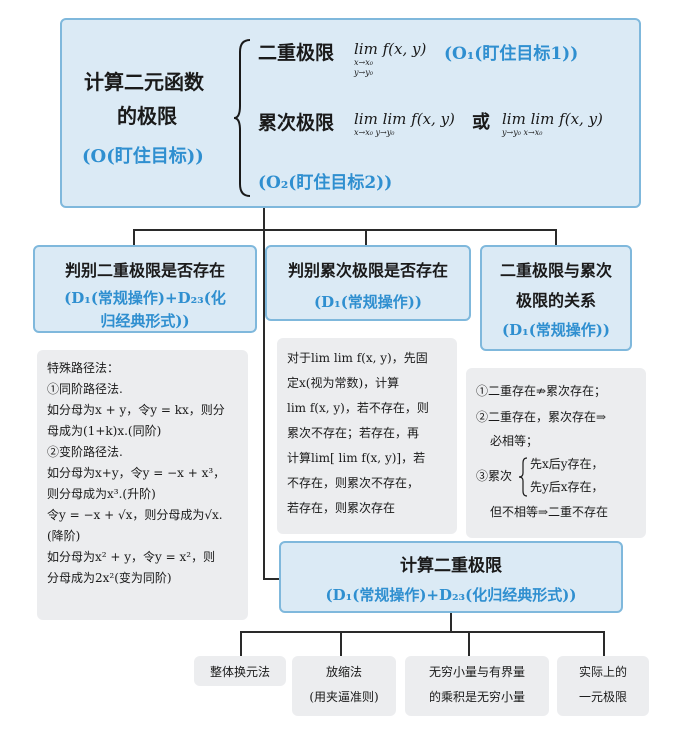 Image resolution: width=700 pixels, height=730 pixels. What do you see at coordinates (343, 672) in the screenshot?
I see `method-2-line1: 放缩法` at bounding box center [343, 672].